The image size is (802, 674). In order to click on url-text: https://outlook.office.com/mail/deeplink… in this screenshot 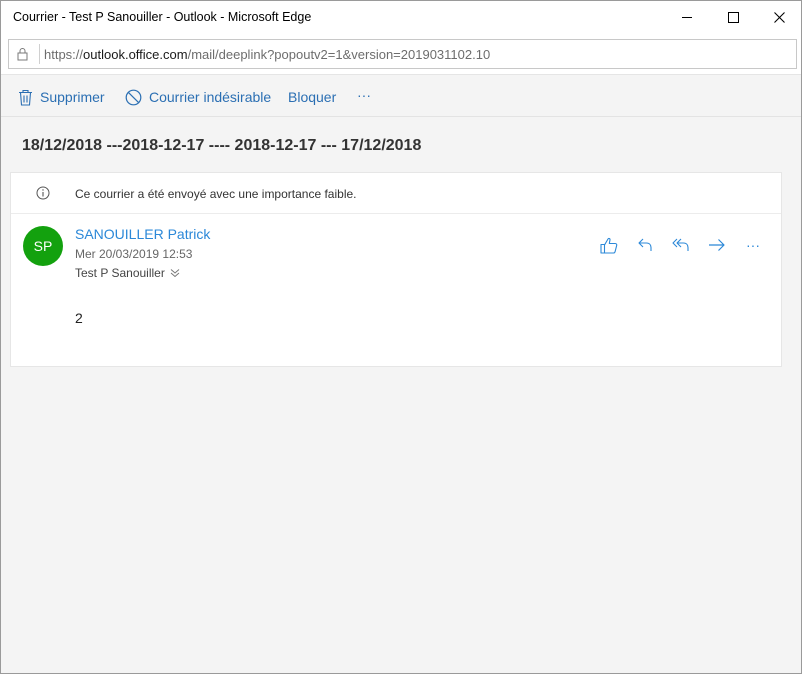, I will do `click(267, 54)`.